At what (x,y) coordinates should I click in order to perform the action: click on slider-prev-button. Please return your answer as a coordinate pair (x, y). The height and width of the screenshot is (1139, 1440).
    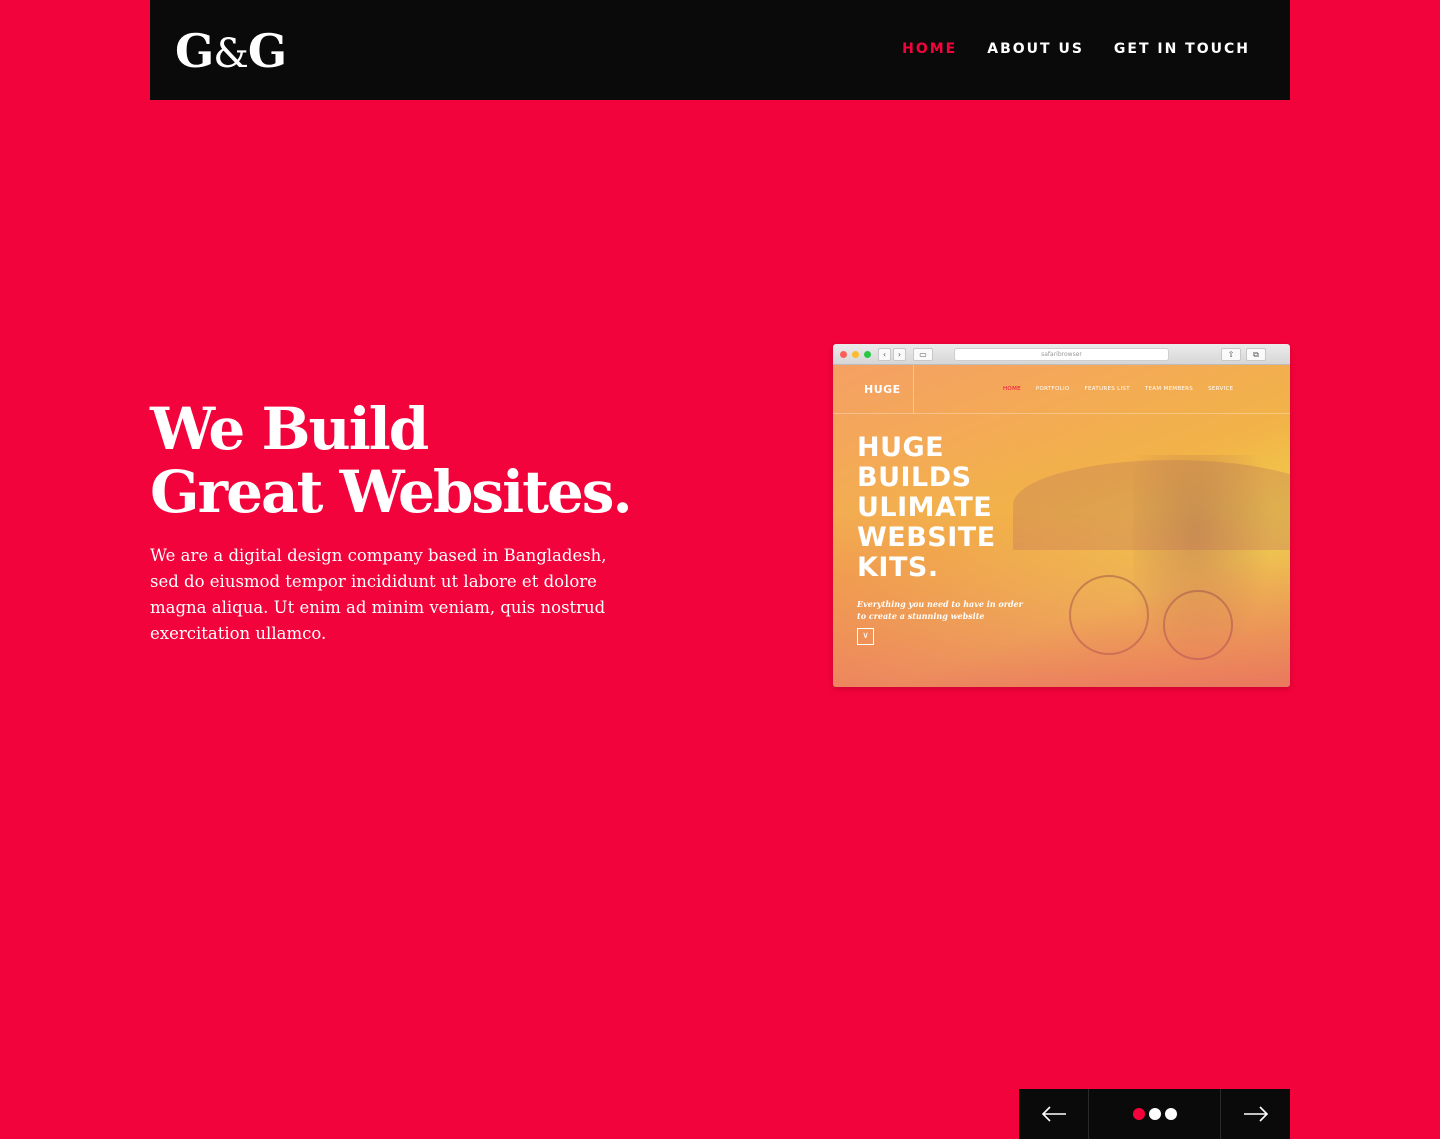
    Looking at the image, I should click on (1054, 1114).